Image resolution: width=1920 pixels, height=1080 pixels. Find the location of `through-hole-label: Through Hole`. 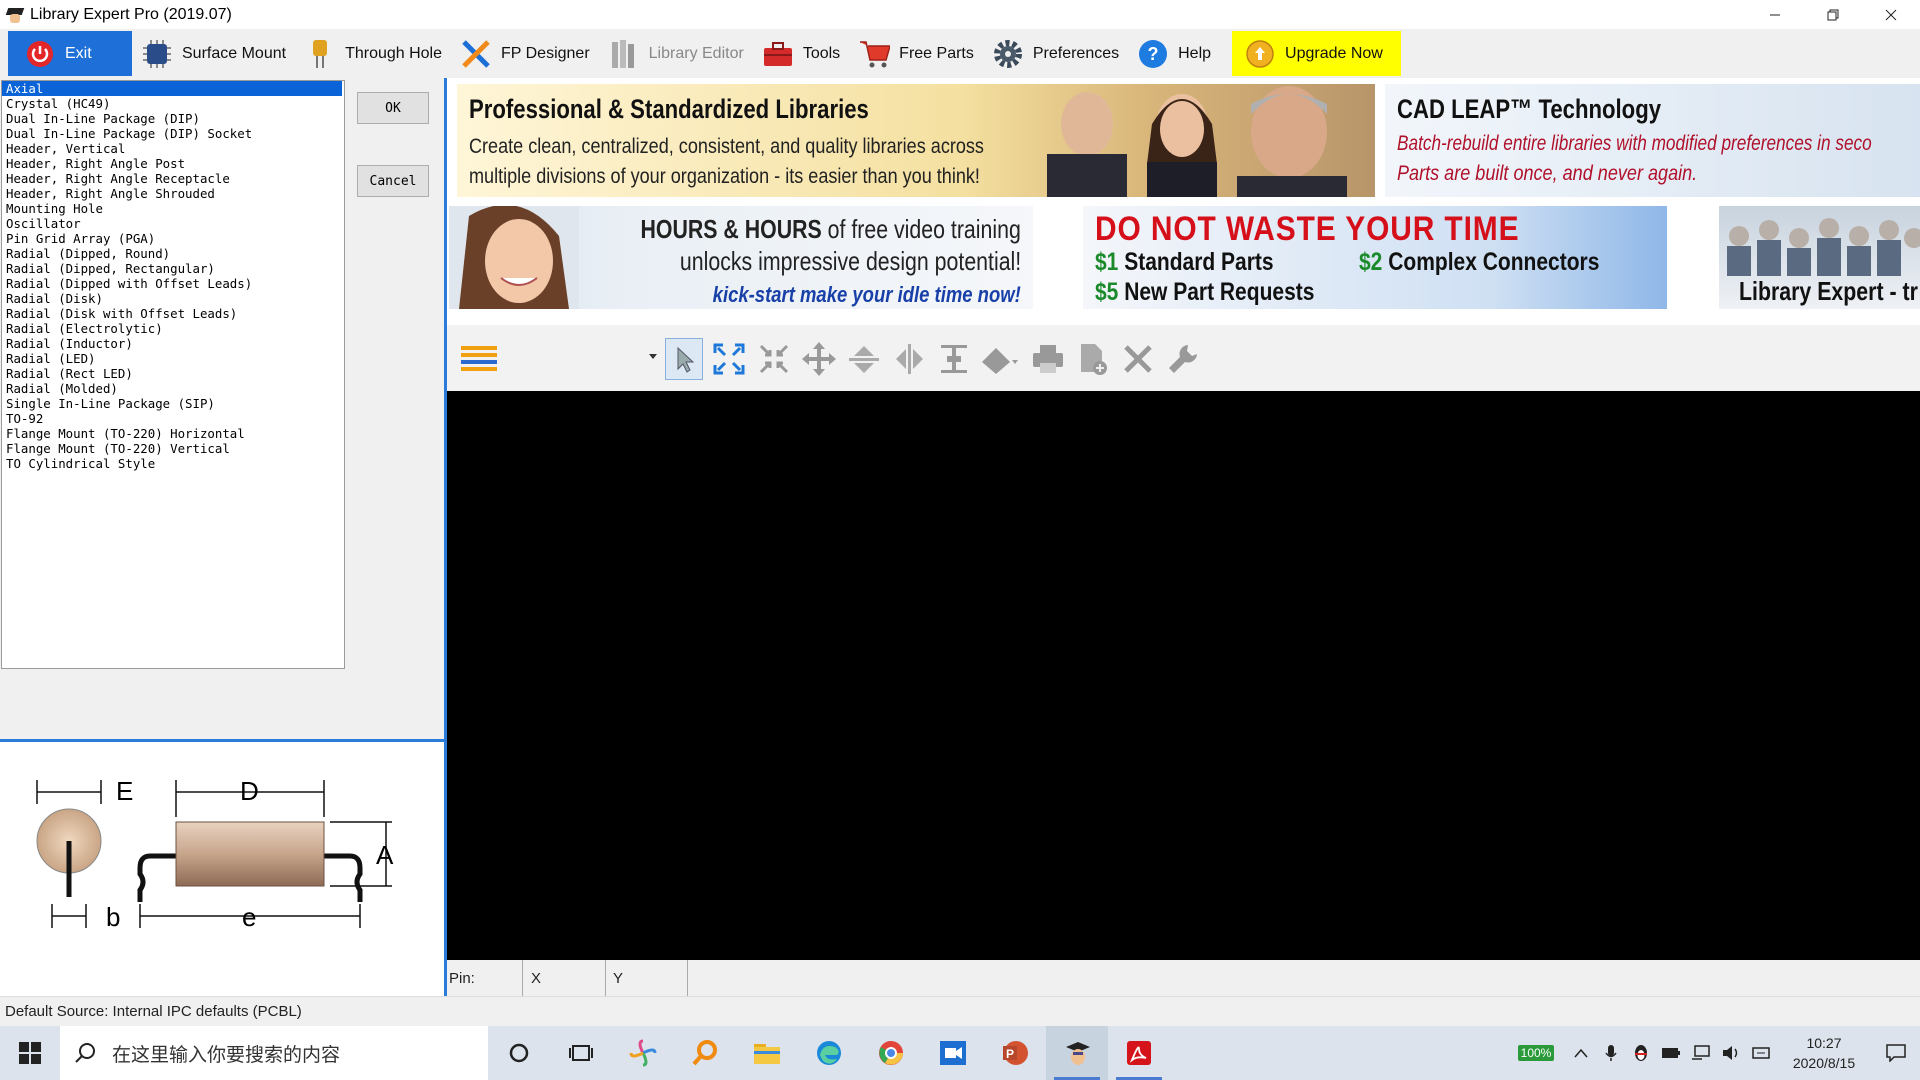

through-hole-label: Through Hole is located at coordinates (394, 53).